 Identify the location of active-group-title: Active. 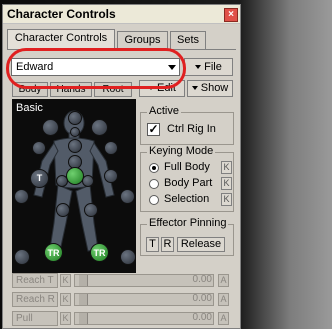
(164, 111).